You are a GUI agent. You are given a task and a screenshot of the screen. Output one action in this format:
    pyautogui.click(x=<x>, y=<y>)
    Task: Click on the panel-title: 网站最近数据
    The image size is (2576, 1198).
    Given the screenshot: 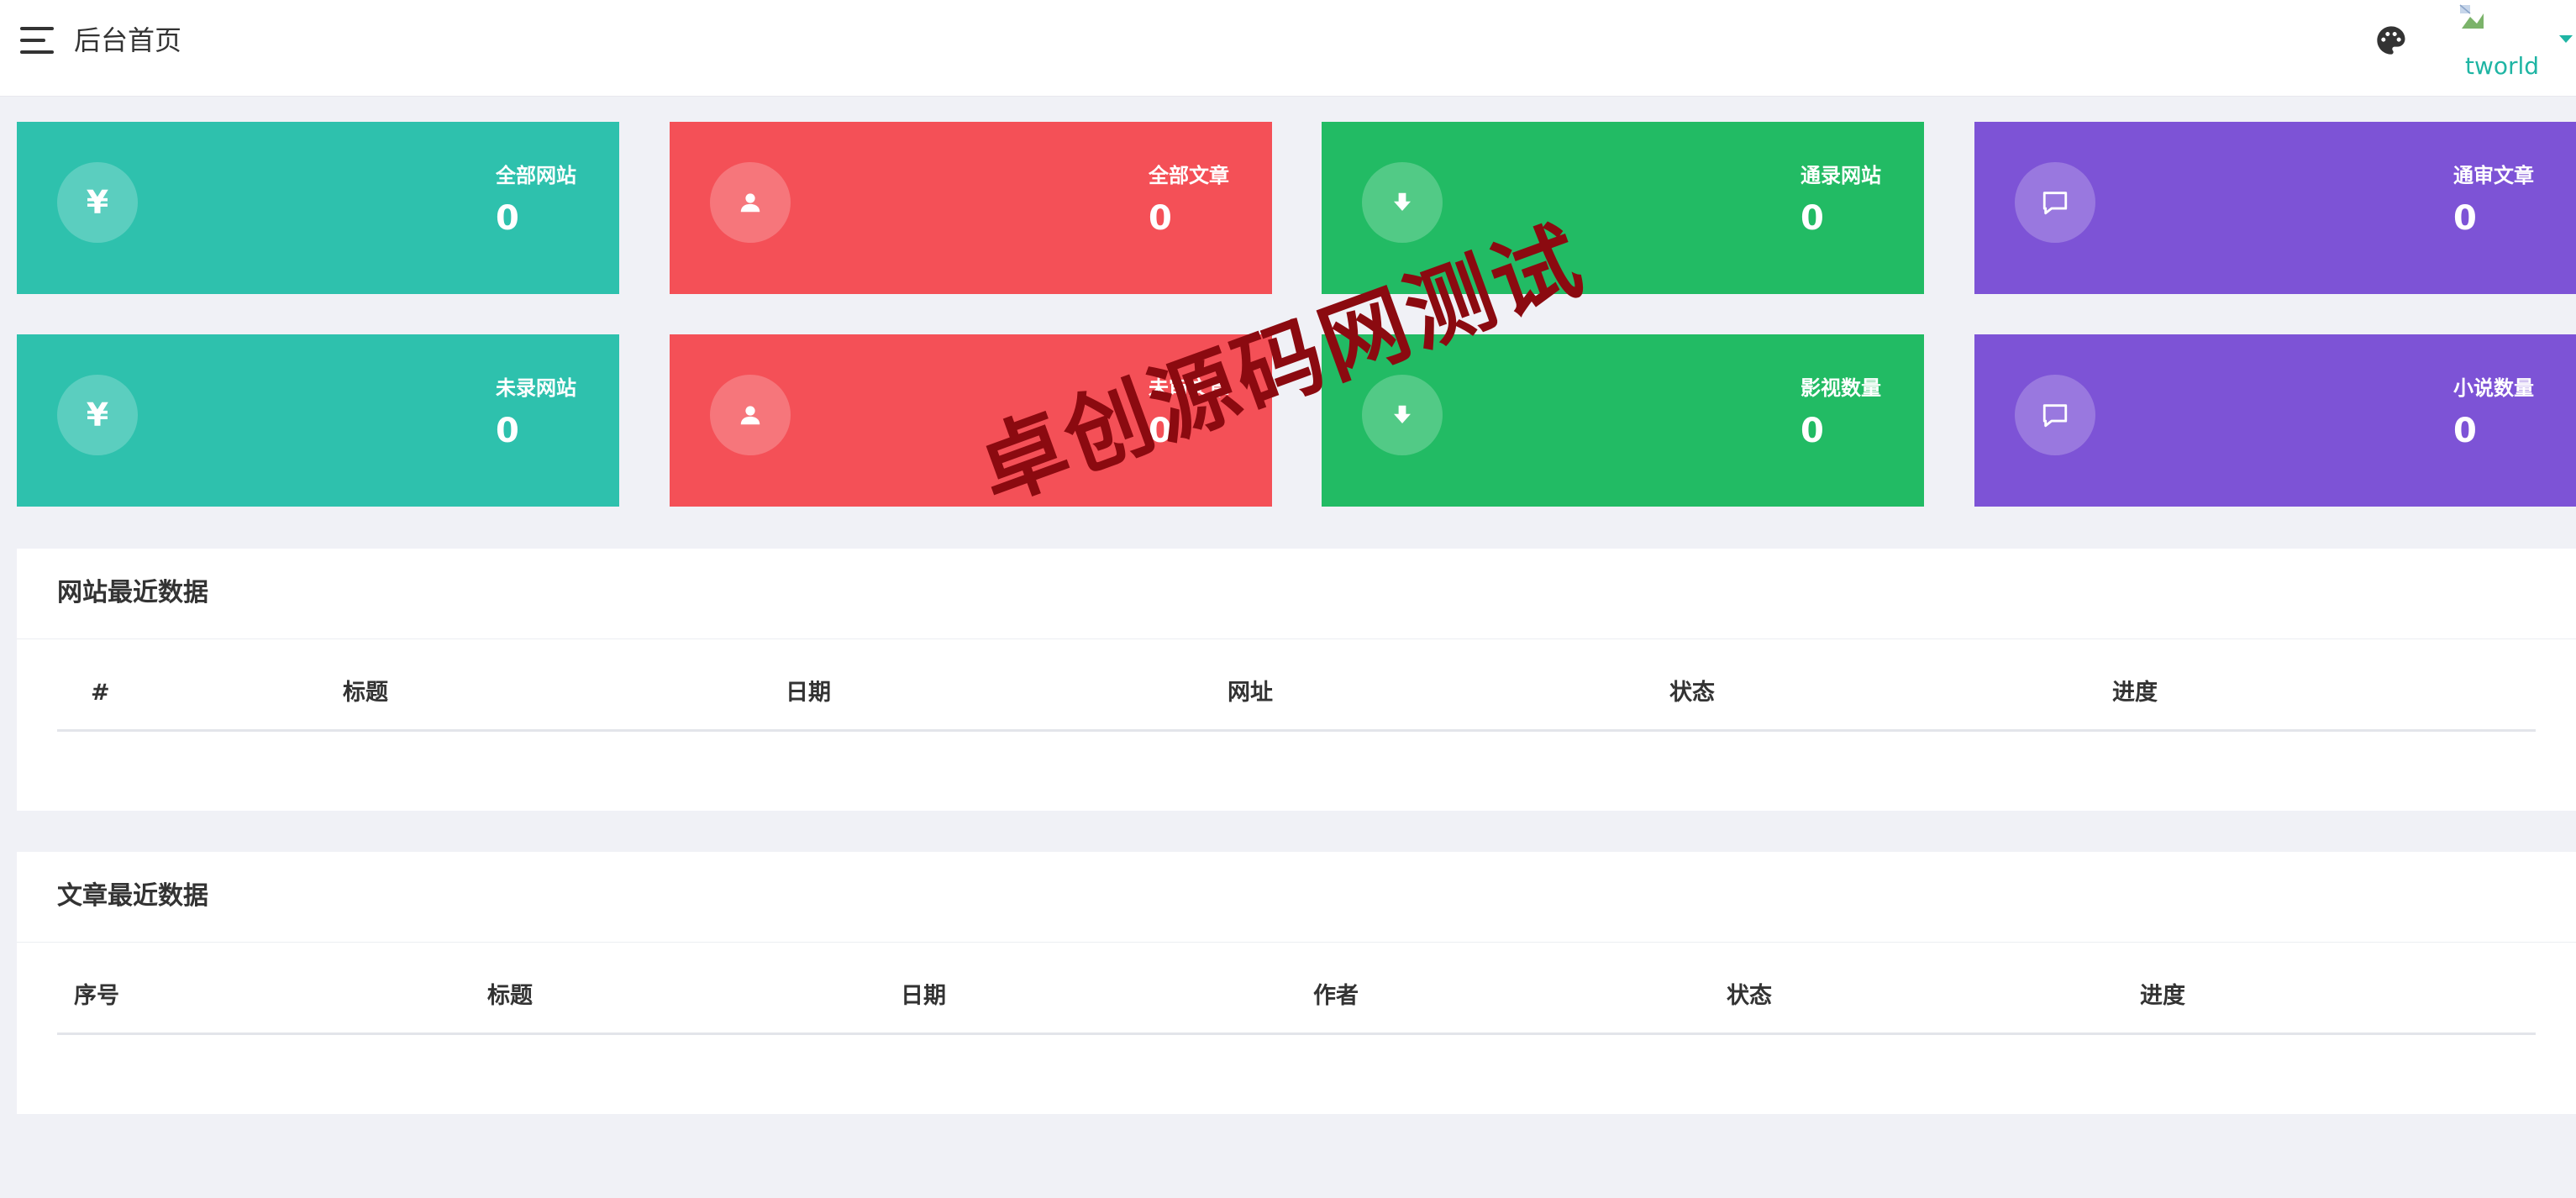 What is the action you would take?
    pyautogui.click(x=132, y=592)
    